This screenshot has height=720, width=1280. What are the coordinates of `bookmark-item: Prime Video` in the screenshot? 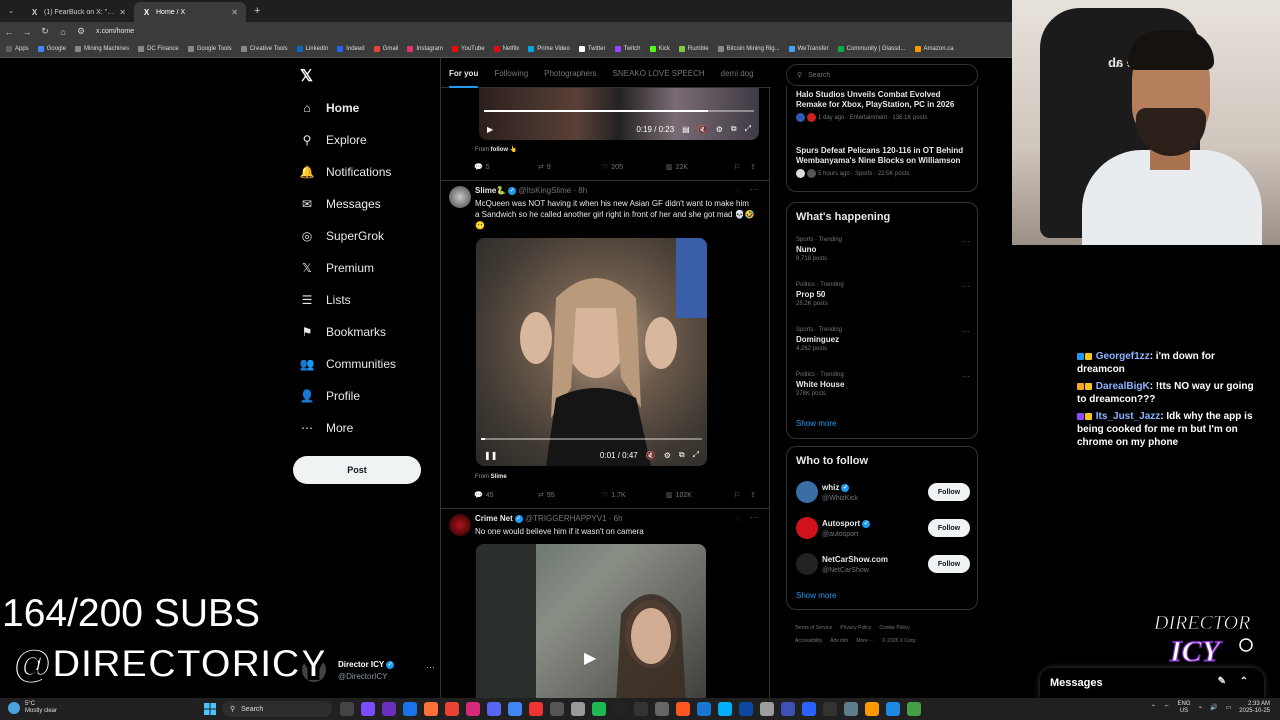 It's located at (549, 49).